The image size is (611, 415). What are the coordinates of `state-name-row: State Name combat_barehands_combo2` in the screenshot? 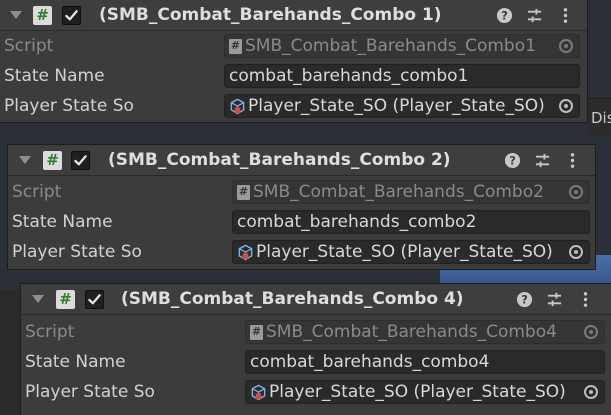 It's located at (301, 222).